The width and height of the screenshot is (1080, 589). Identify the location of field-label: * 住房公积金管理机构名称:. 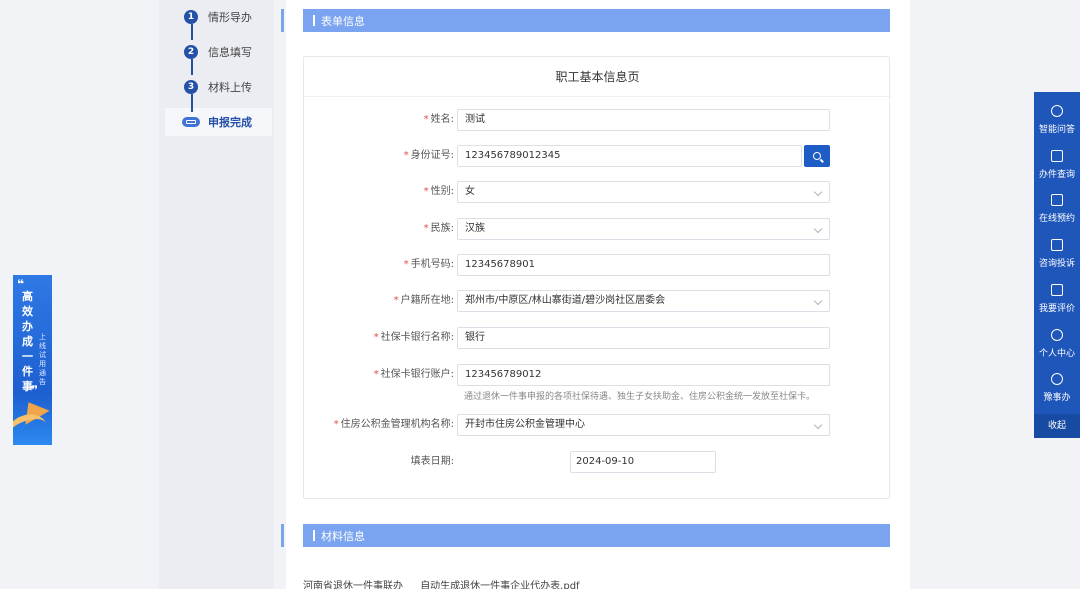
(393, 424).